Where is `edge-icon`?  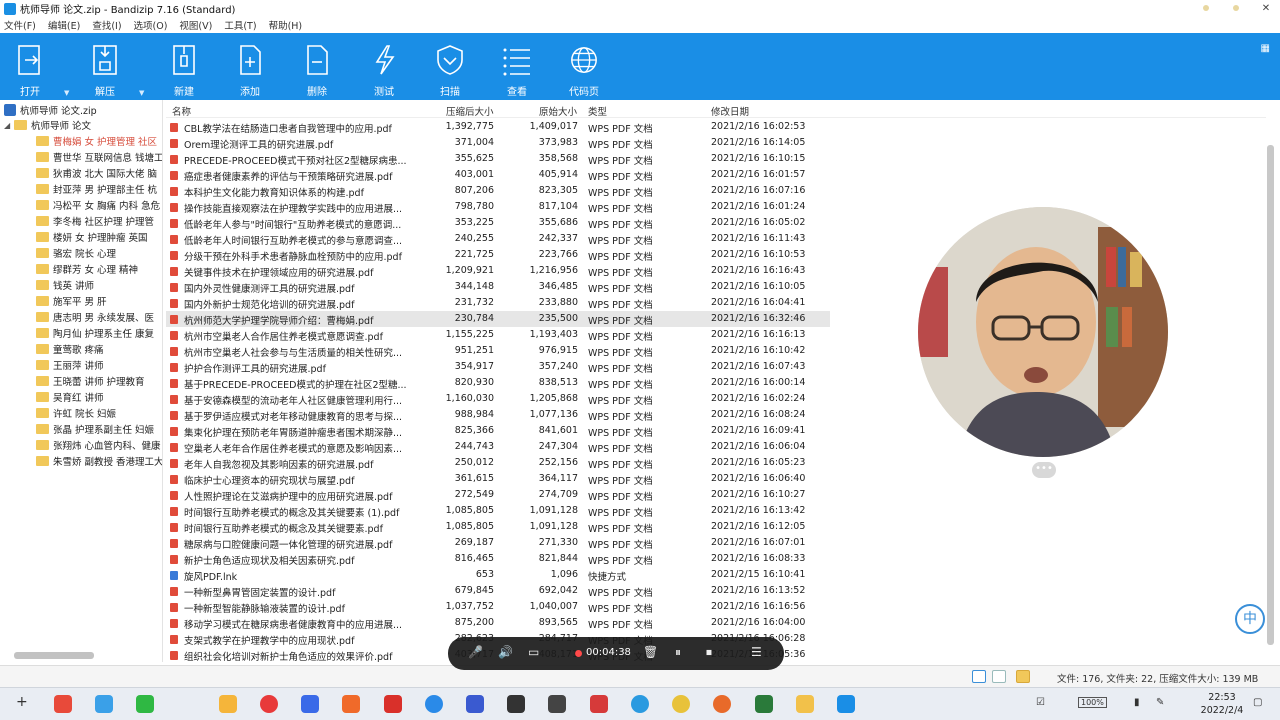 edge-icon is located at coordinates (640, 704).